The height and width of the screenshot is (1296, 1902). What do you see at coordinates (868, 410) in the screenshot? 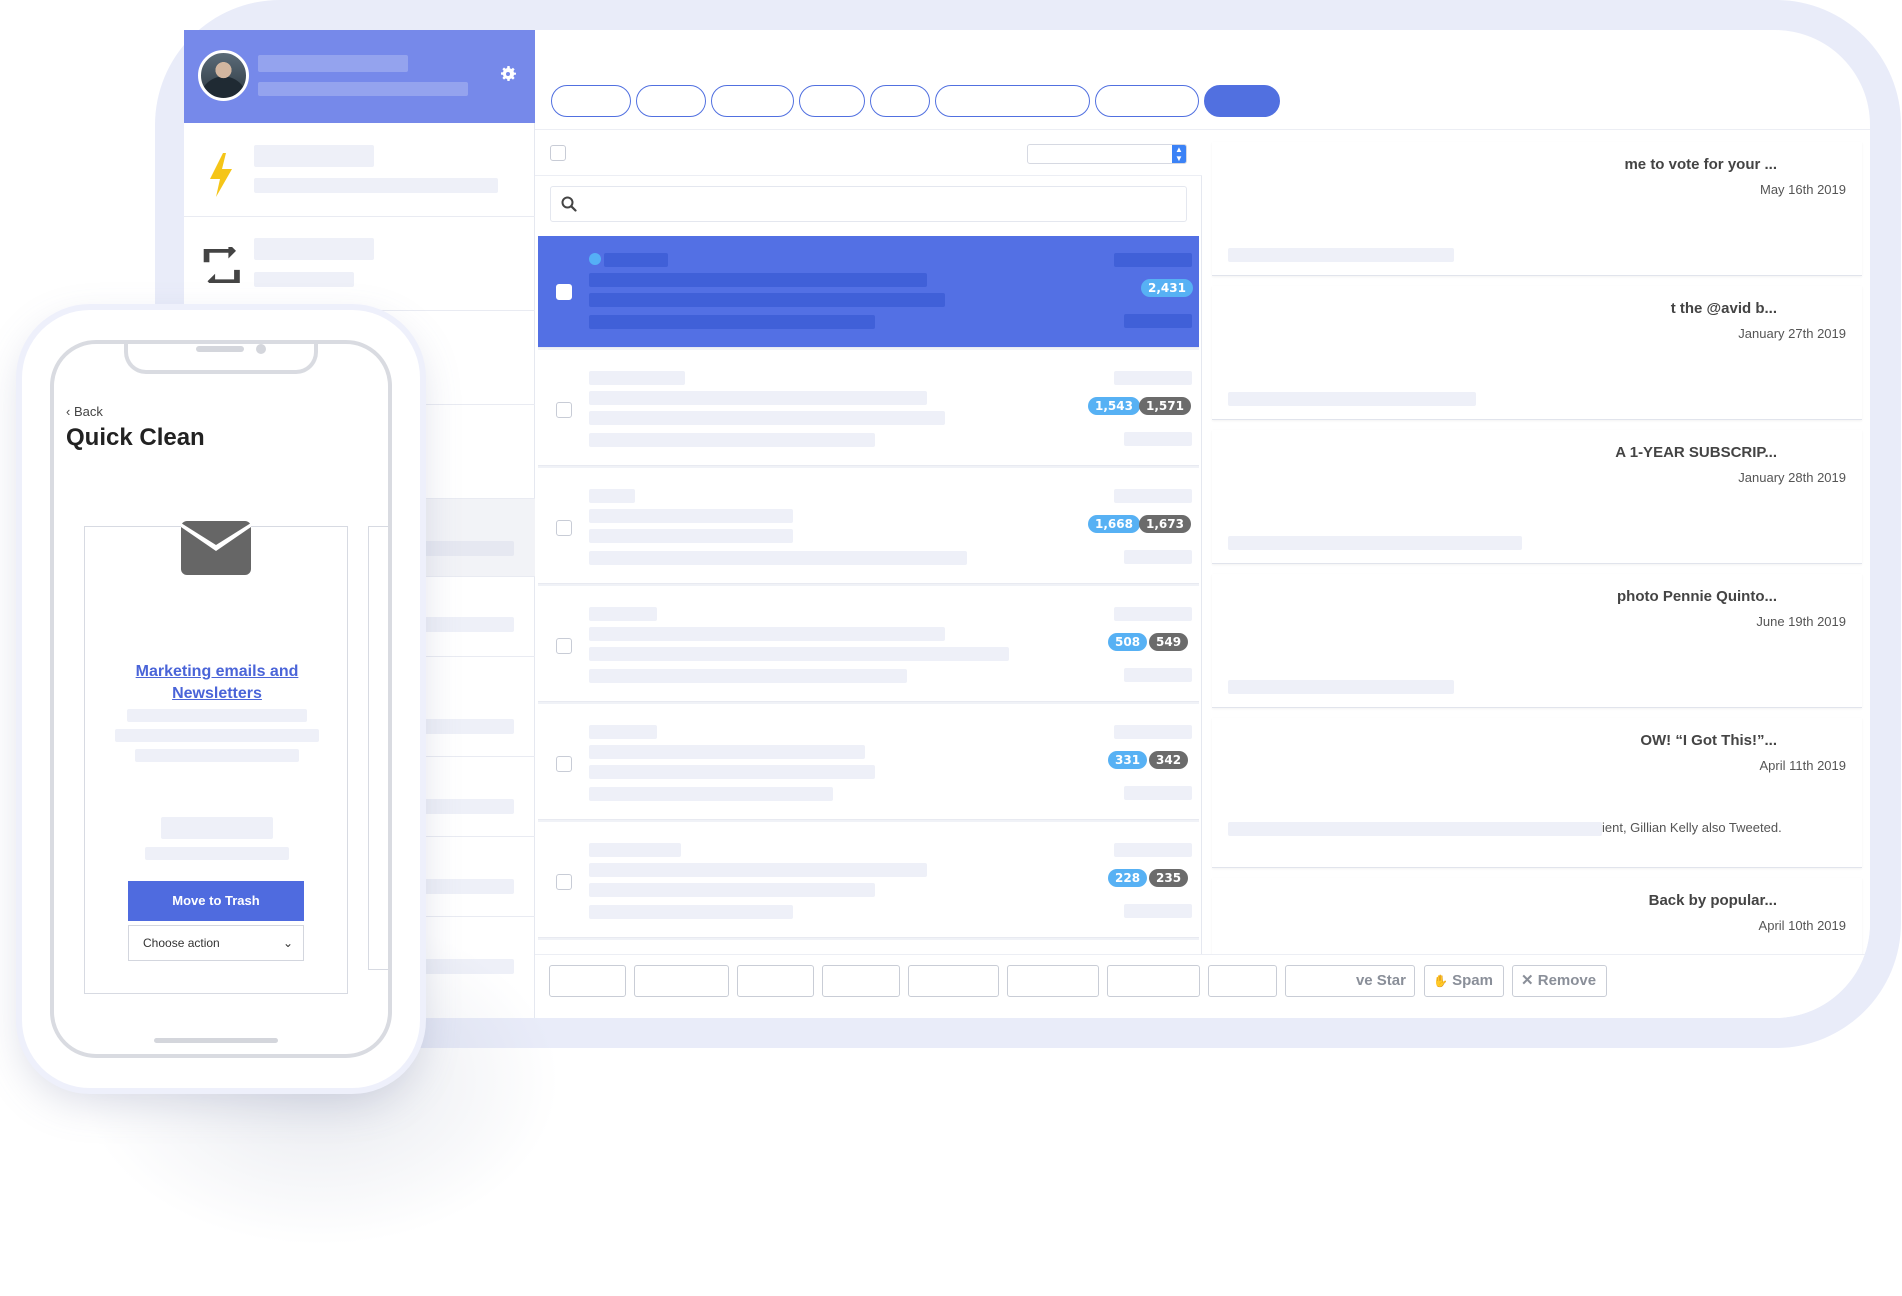
I see `sender-row: 1,543 1,571` at bounding box center [868, 410].